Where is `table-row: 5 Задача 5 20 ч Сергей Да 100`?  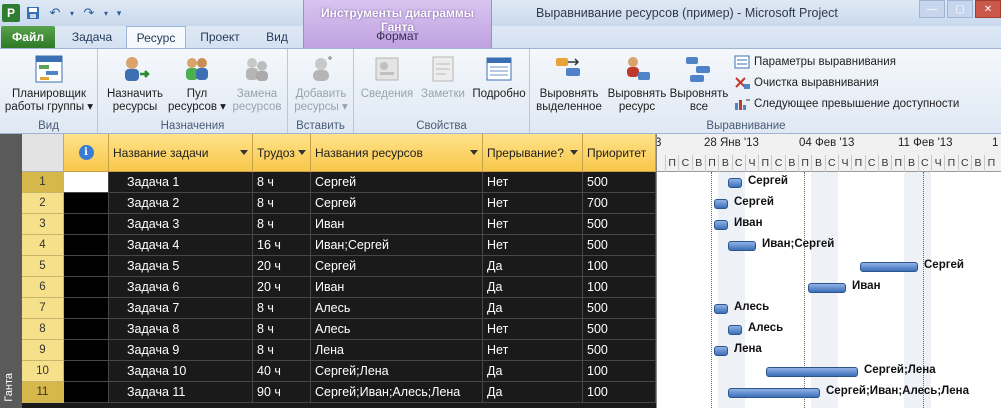 table-row: 5 Задача 5 20 ч Сергей Да 100 is located at coordinates (339, 266).